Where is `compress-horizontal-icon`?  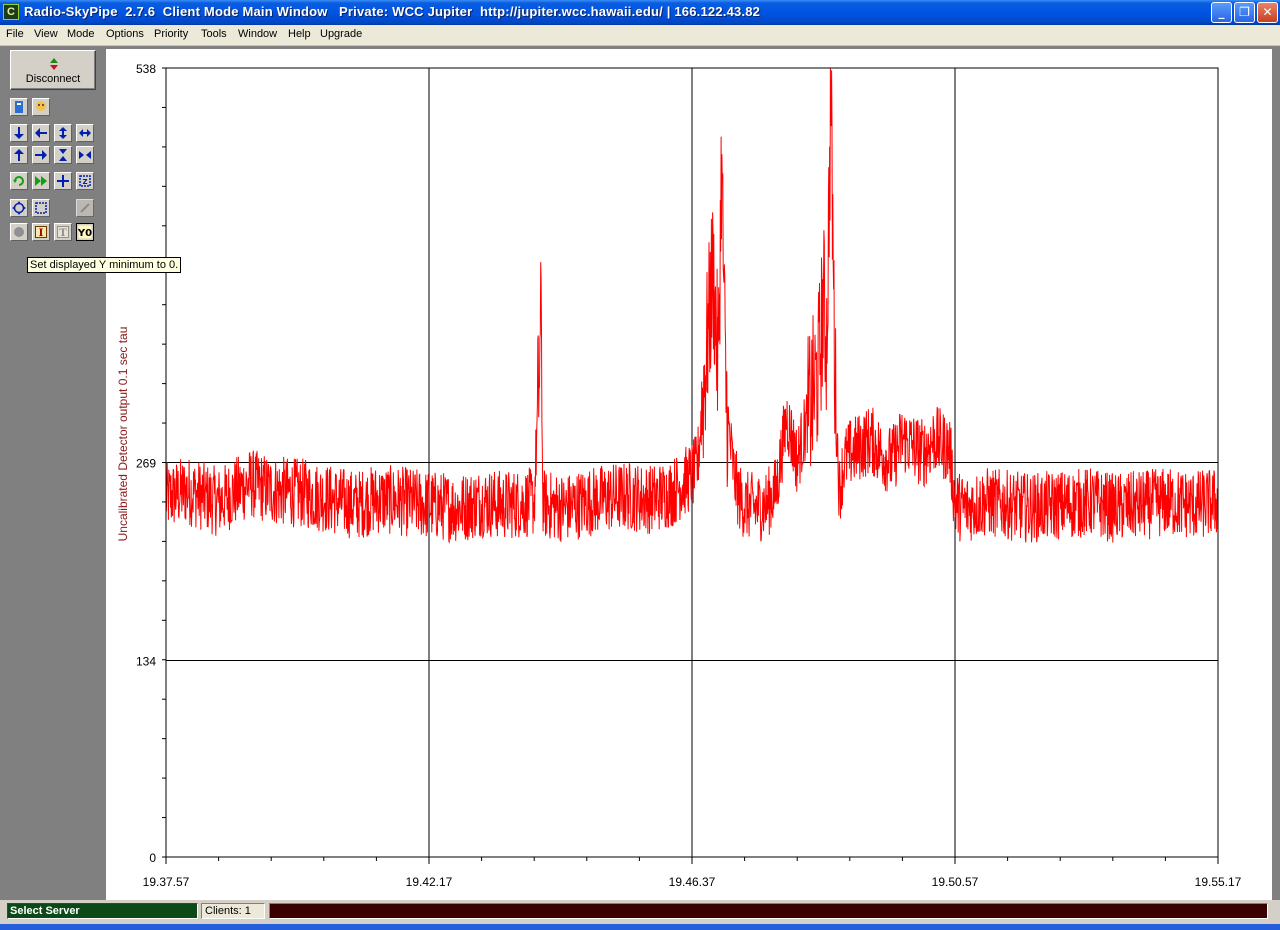
compress-horizontal-icon is located at coordinates (85, 155).